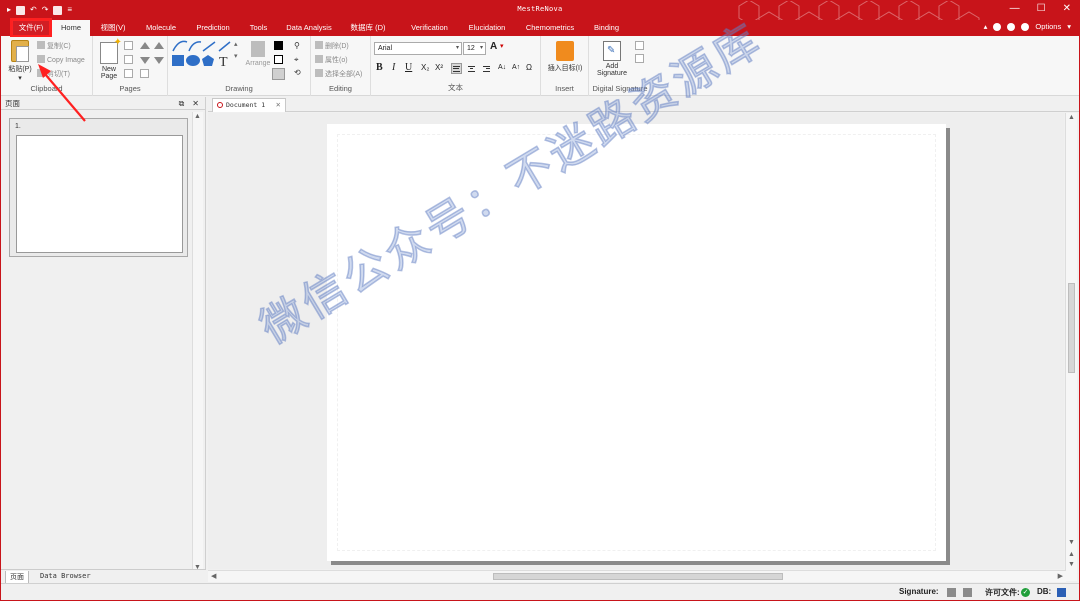  What do you see at coordinates (182, 103) in the screenshot?
I see `float-pane-icon: ⧉` at bounding box center [182, 103].